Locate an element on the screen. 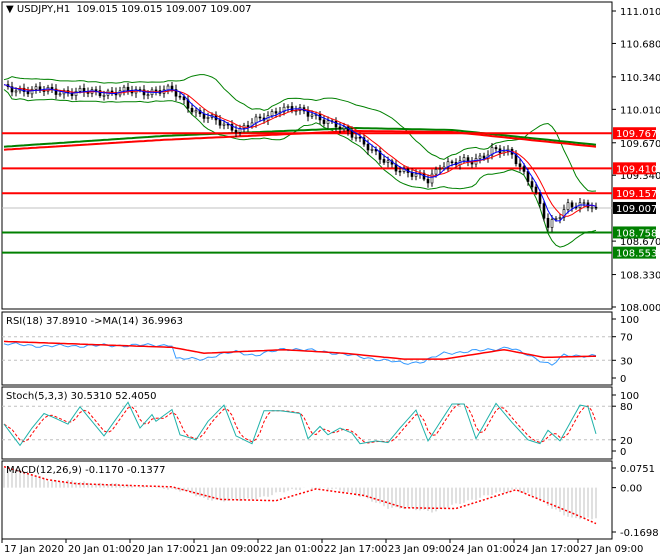 The height and width of the screenshot is (560, 660). price-label-text: 109.410 is located at coordinates (636, 169).